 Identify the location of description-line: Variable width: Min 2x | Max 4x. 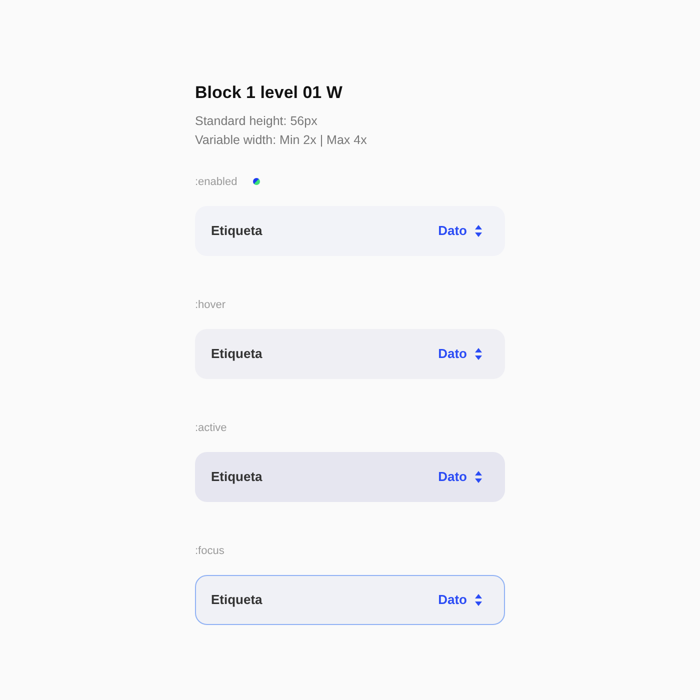
(281, 140).